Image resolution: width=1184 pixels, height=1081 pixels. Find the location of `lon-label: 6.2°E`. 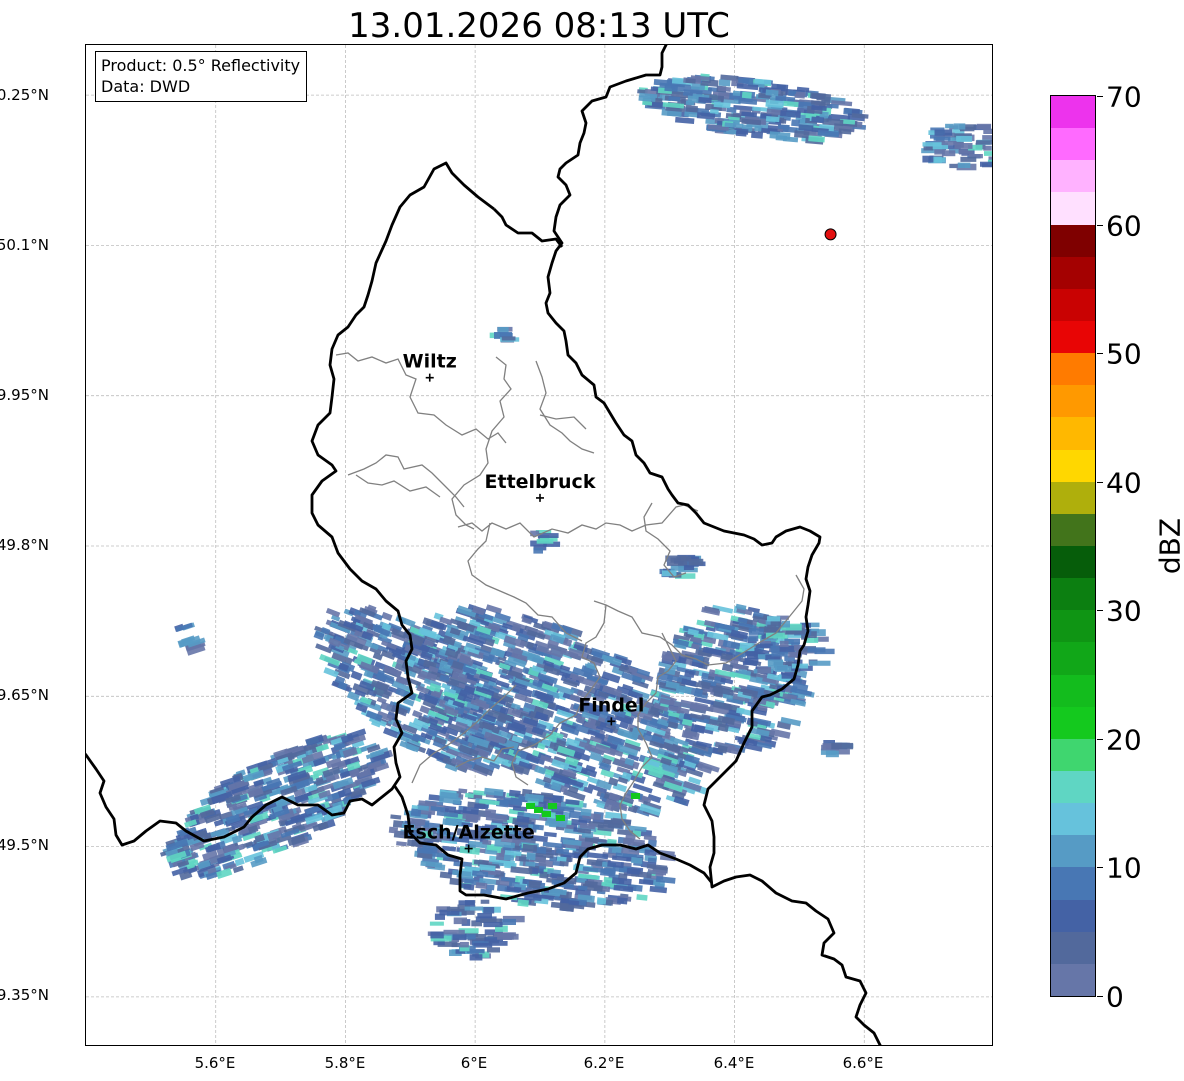

lon-label: 6.2°E is located at coordinates (604, 1063).